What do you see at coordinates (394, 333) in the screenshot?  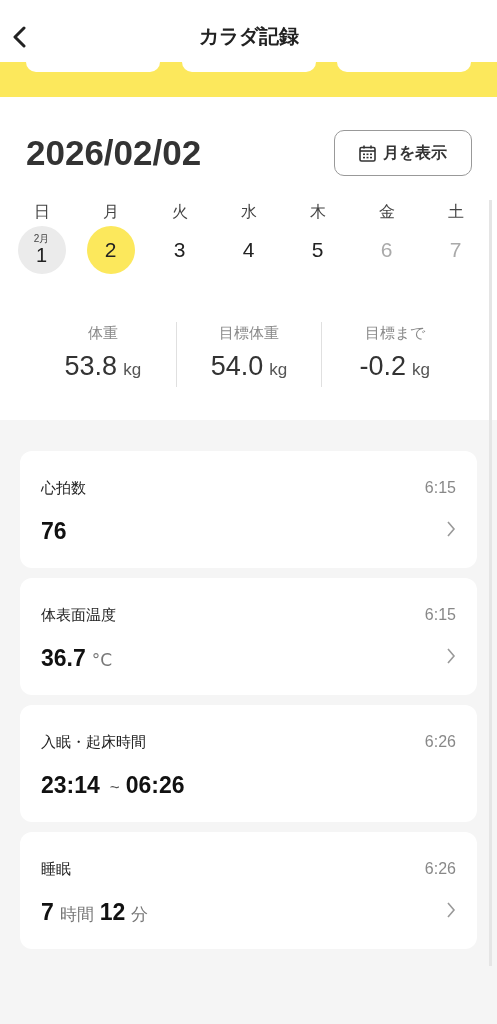 I see `stat-label: 目標まで` at bounding box center [394, 333].